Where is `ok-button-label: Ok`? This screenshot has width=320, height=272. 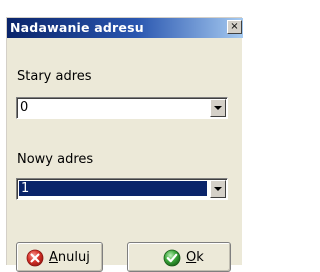
ok-button-label: Ok is located at coordinates (195, 257).